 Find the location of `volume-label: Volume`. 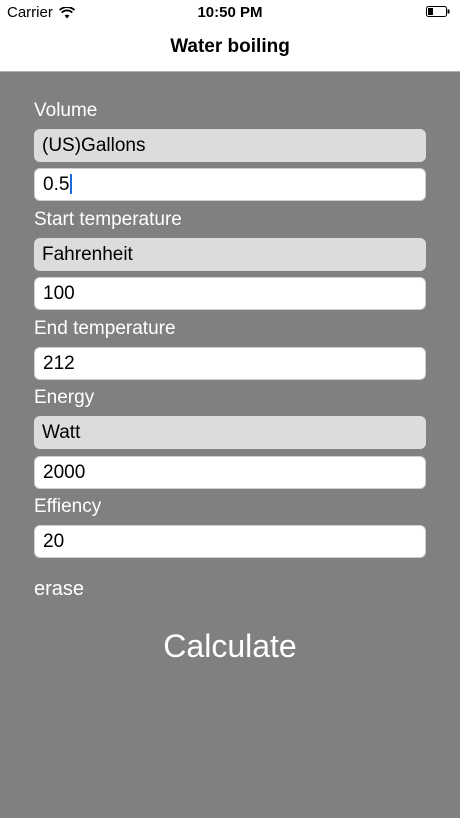

volume-label: Volume is located at coordinates (66, 110).